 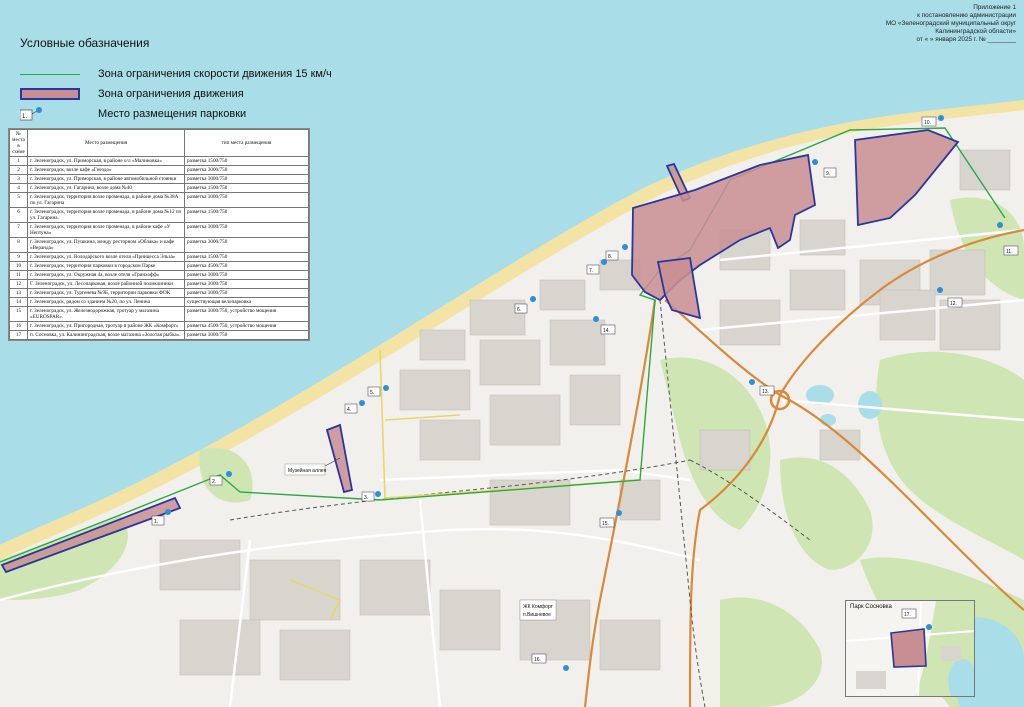 I want to click on inset-map-graphic: 17., so click(x=910, y=648).